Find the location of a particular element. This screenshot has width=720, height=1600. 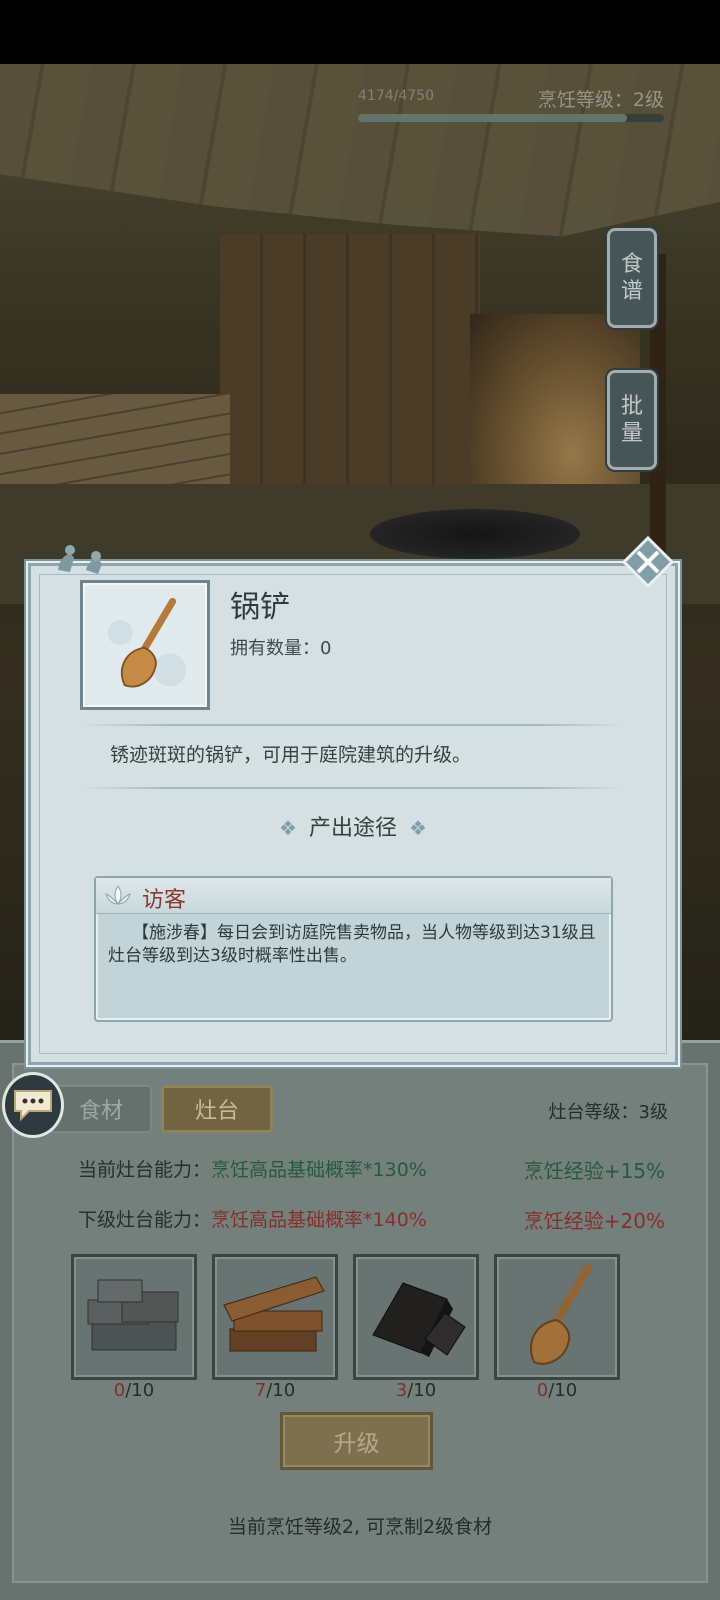

item-icon-frame is located at coordinates (145, 645).